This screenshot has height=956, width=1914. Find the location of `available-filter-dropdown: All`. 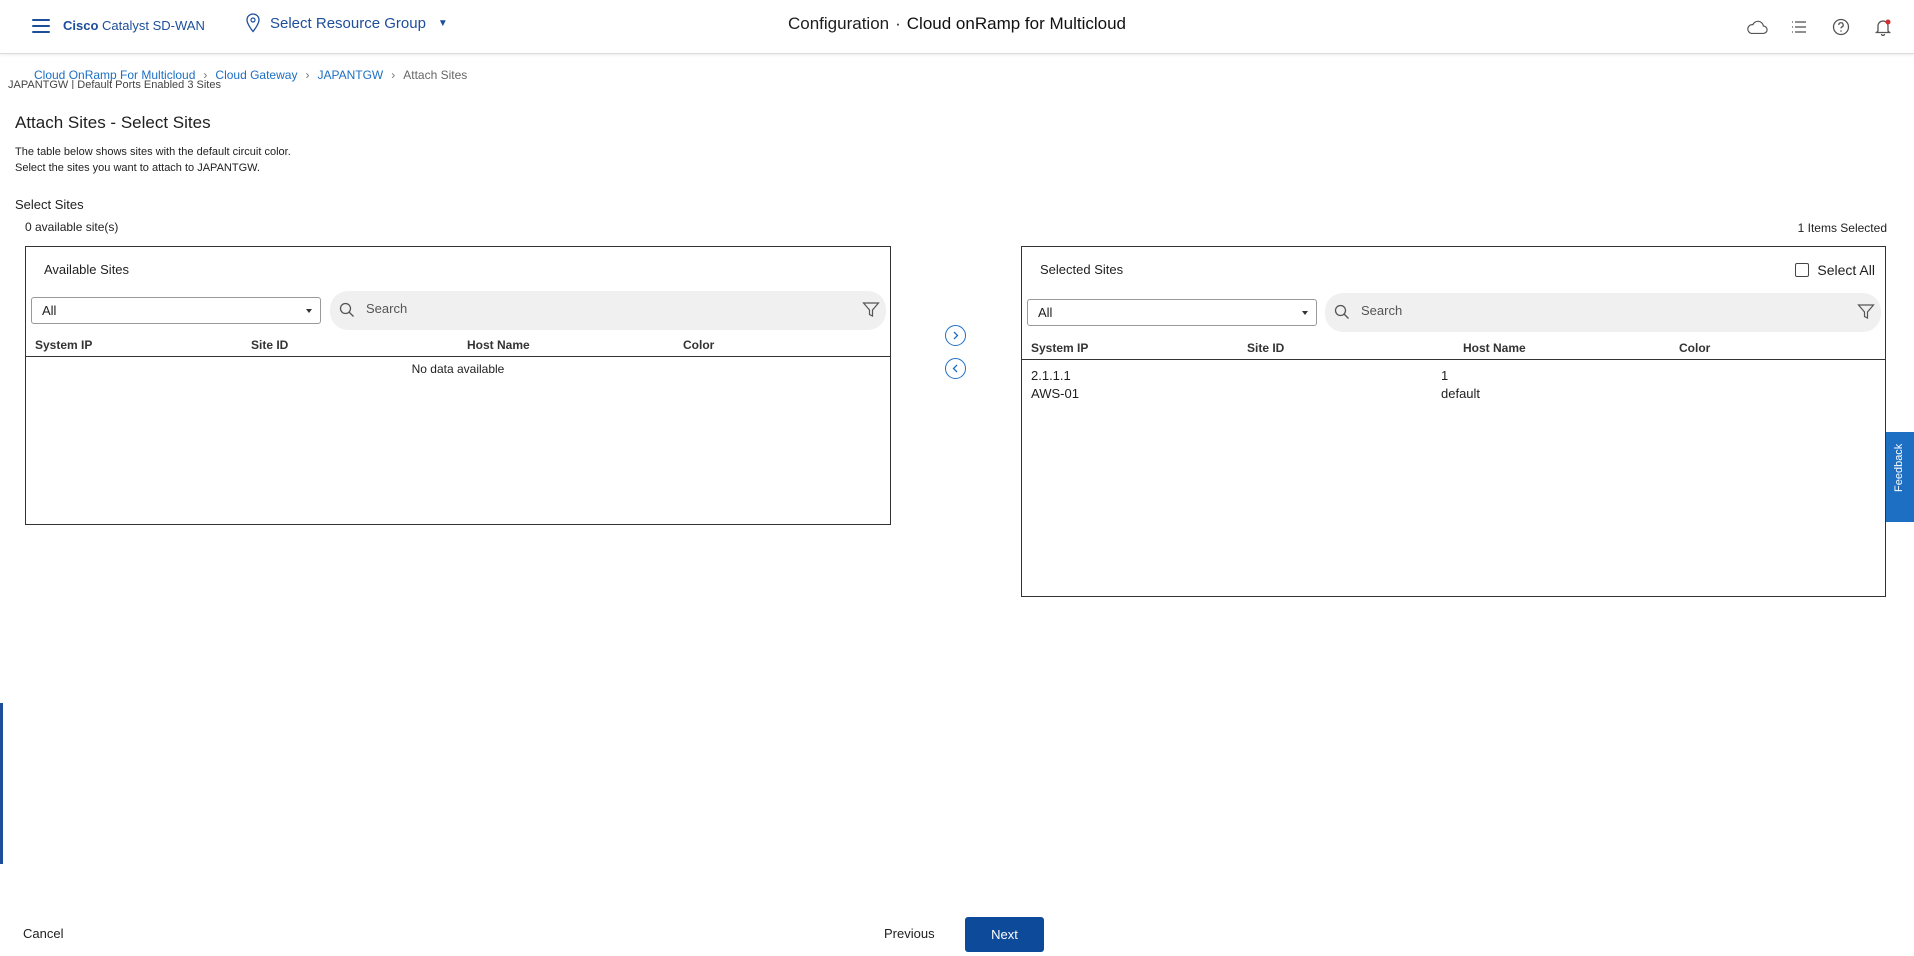

available-filter-dropdown: All is located at coordinates (176, 310).